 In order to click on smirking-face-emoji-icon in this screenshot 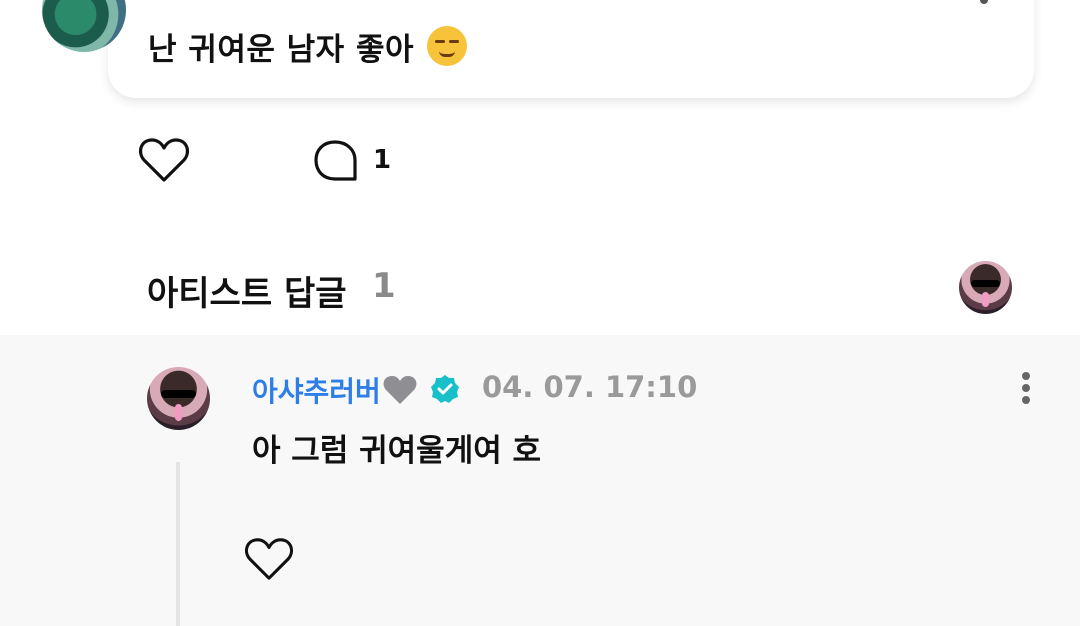, I will do `click(447, 46)`.